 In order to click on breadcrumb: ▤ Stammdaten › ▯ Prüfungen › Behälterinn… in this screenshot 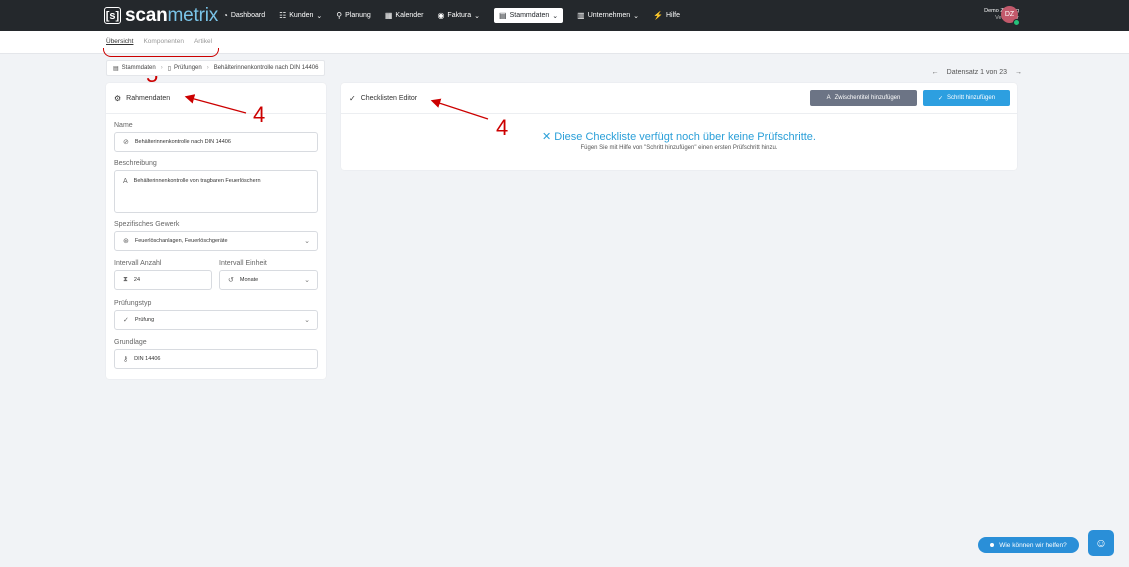, I will do `click(216, 68)`.